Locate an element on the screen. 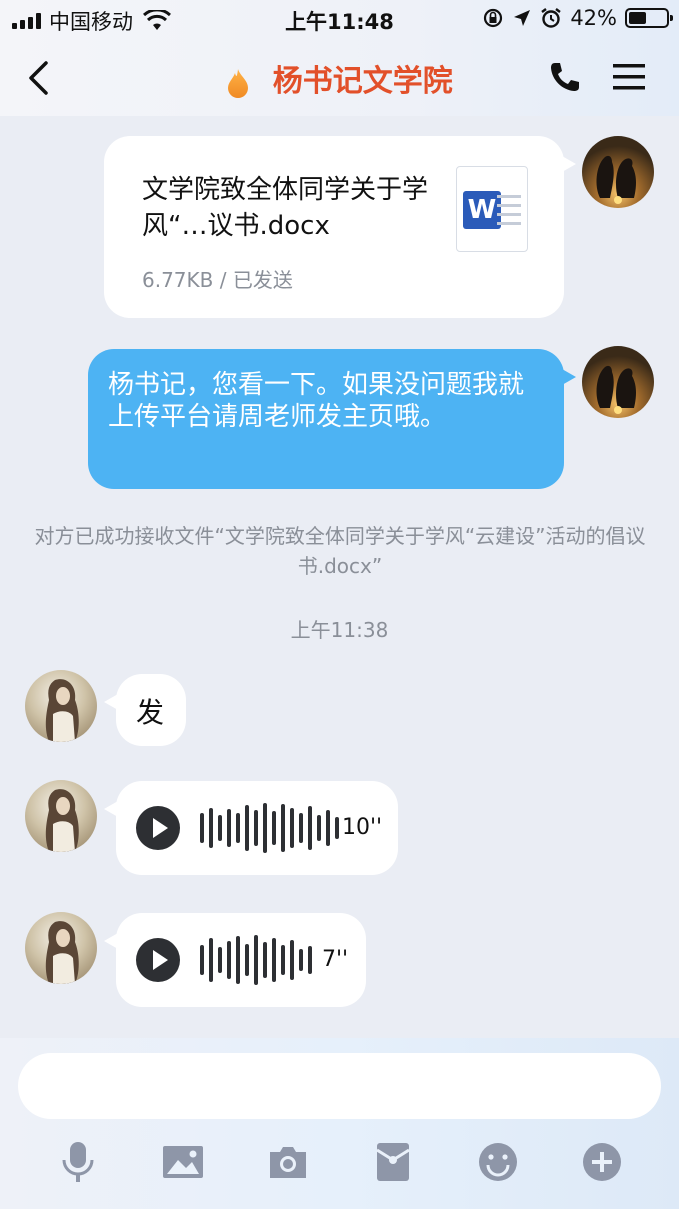  status-bar: 中国移动 上午11:48 42% is located at coordinates (339, 19).